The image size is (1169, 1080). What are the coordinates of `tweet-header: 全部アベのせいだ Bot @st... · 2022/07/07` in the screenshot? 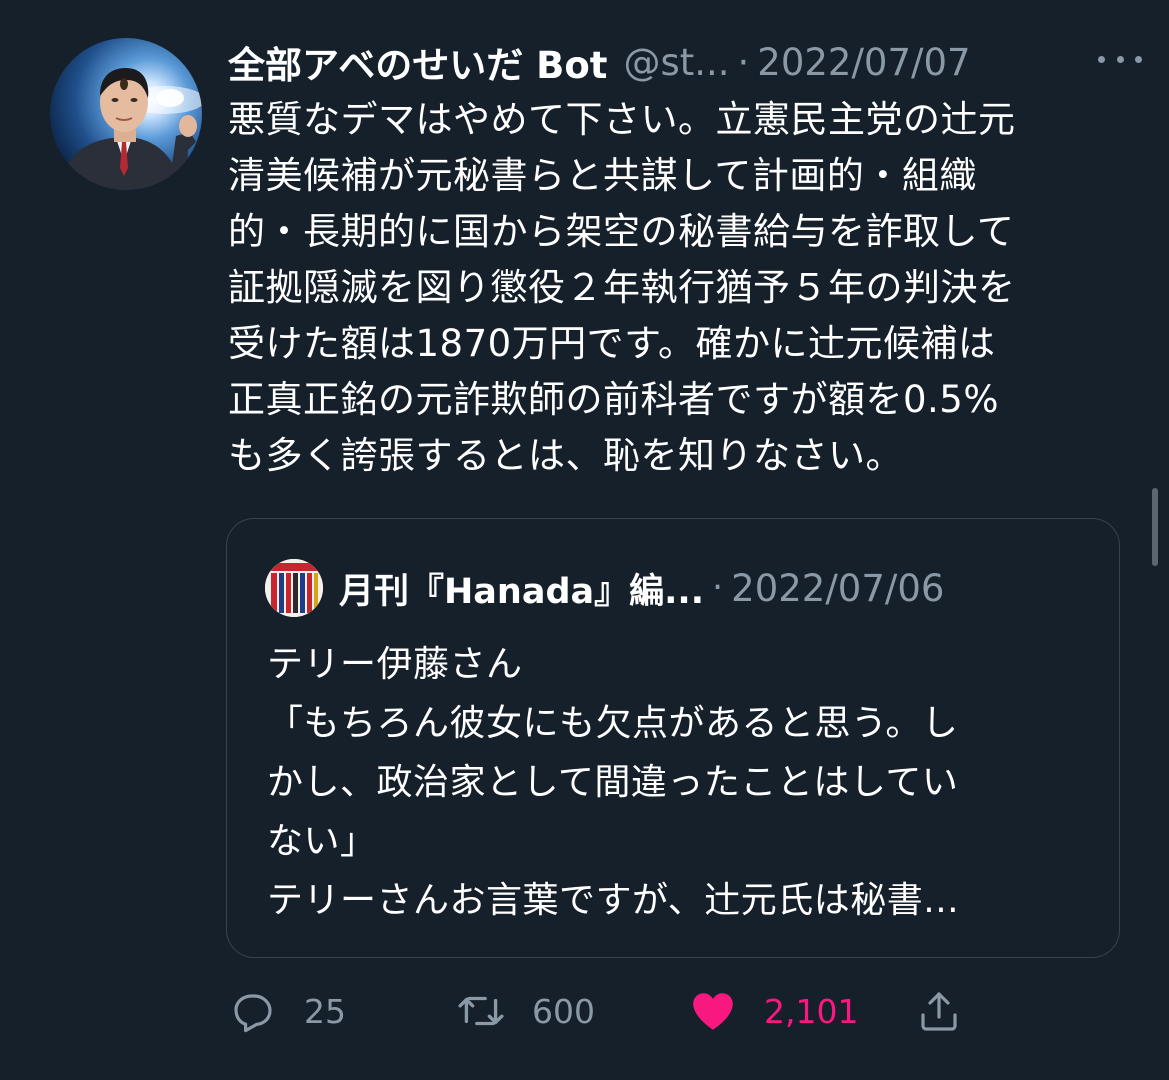 It's located at (678, 62).